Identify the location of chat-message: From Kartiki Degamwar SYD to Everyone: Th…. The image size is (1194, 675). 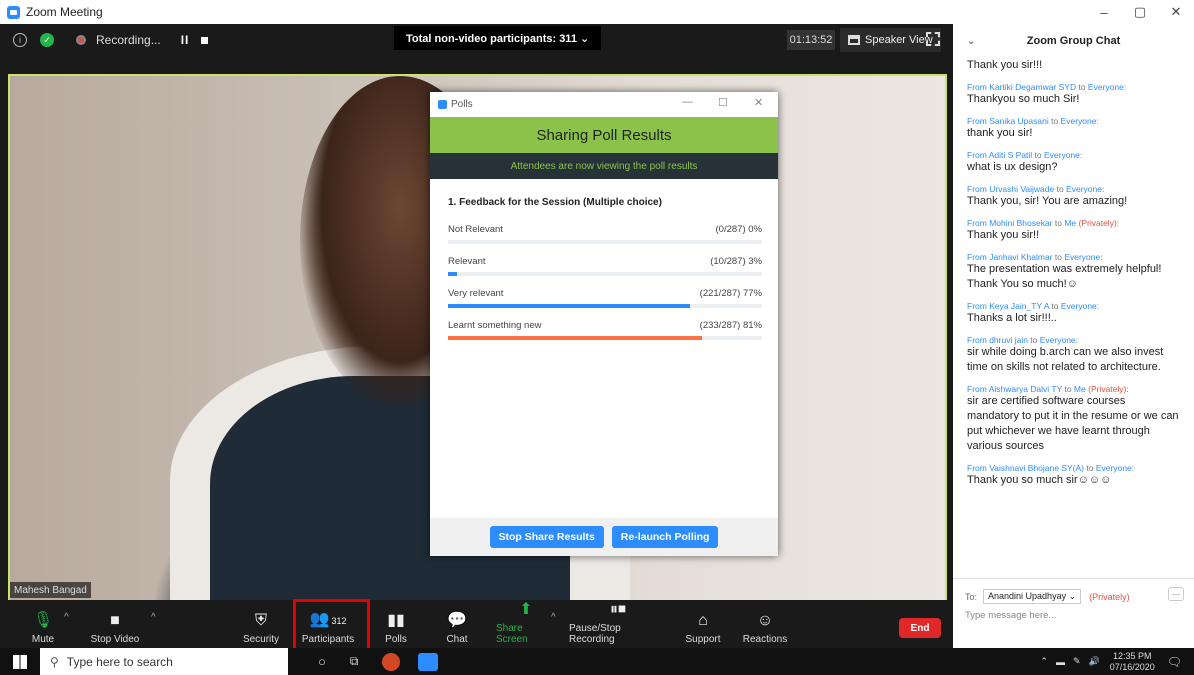
(1073, 94).